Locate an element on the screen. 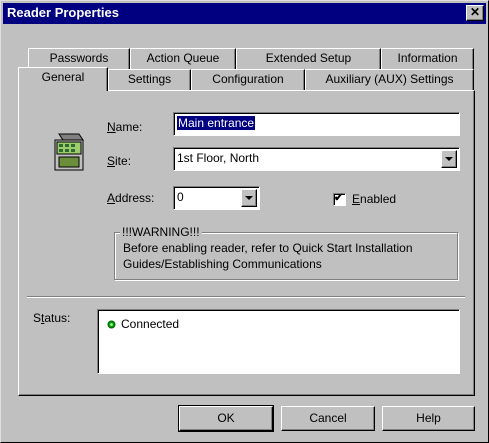 The image size is (489, 443). address-label: Address: is located at coordinates (130, 198).